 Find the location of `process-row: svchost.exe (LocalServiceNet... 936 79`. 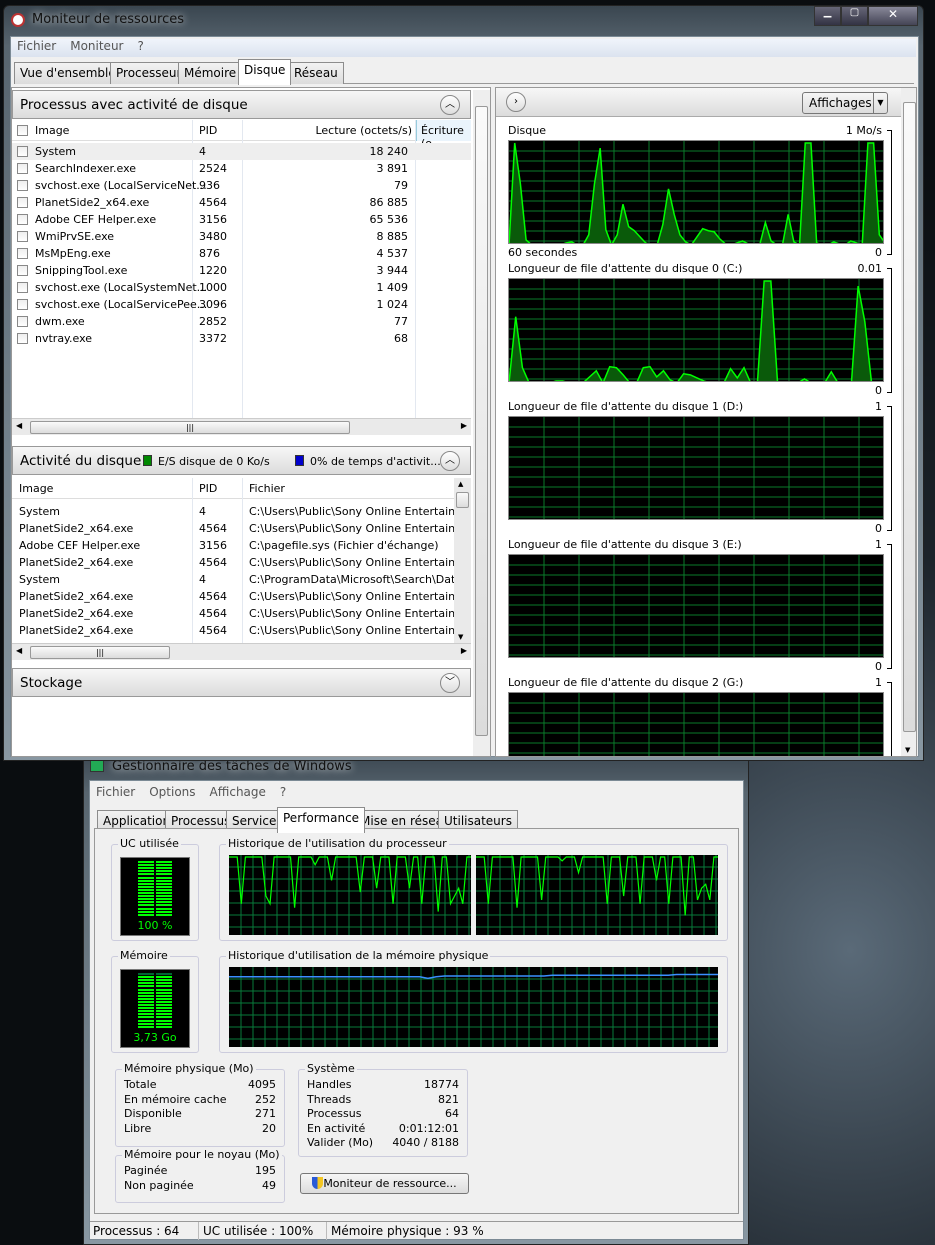

process-row: svchost.exe (LocalServiceNet... 936 79 is located at coordinates (241, 185).